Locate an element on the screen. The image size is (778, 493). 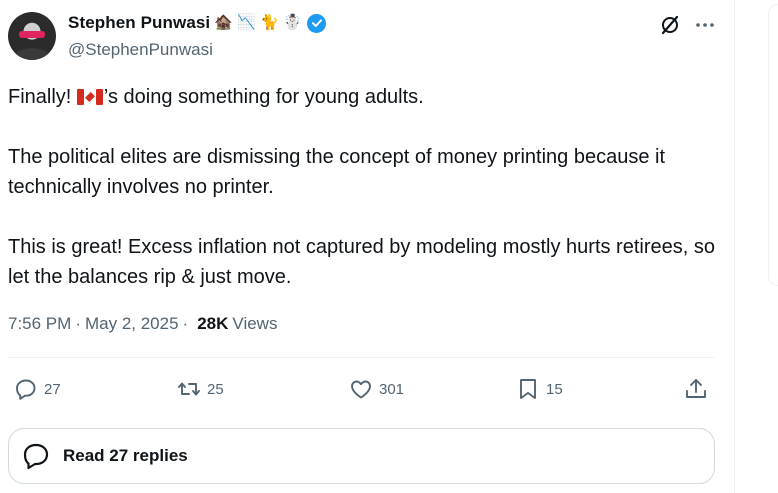
tweet-line1-start: Finally! is located at coordinates (42, 97).